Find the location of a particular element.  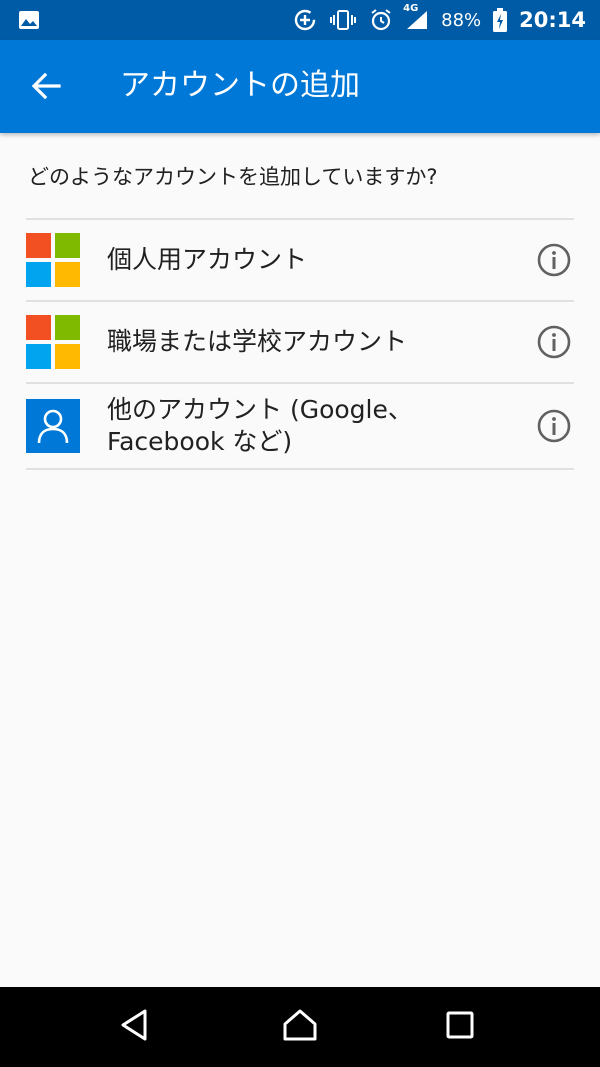

battery-percent: 88% is located at coordinates (461, 20).